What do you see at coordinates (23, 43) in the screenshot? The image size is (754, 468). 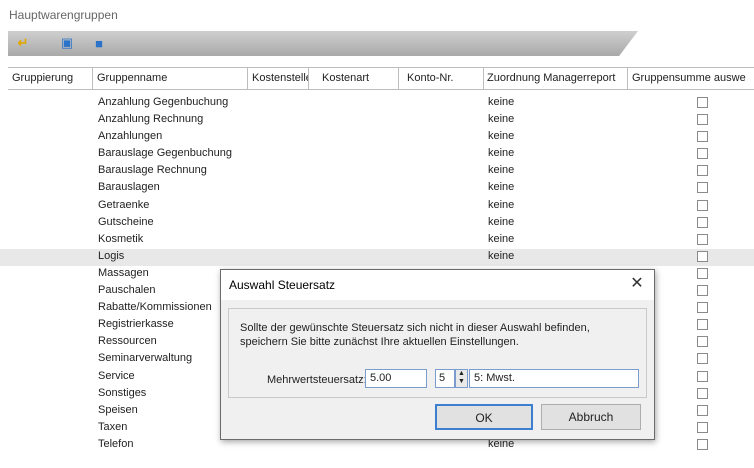 I see `import-icon: ↵` at bounding box center [23, 43].